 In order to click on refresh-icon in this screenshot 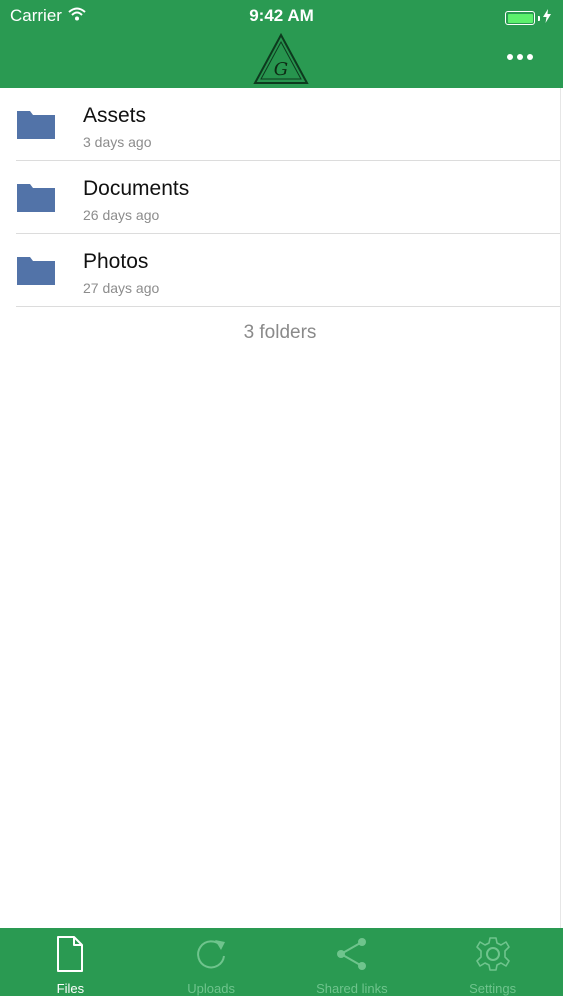, I will do `click(211, 952)`.